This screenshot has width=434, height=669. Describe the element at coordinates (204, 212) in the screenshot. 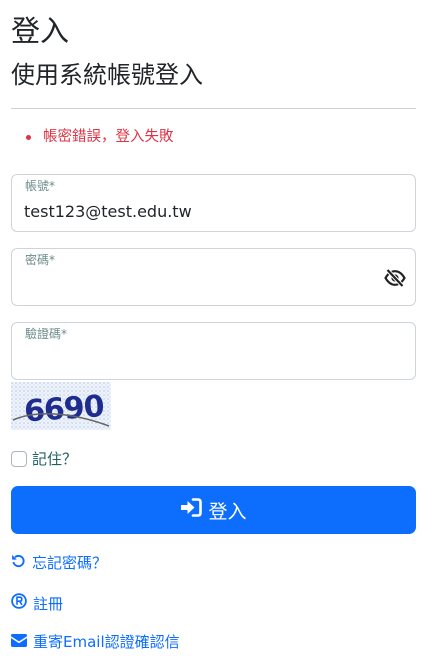

I see `account-input` at that location.